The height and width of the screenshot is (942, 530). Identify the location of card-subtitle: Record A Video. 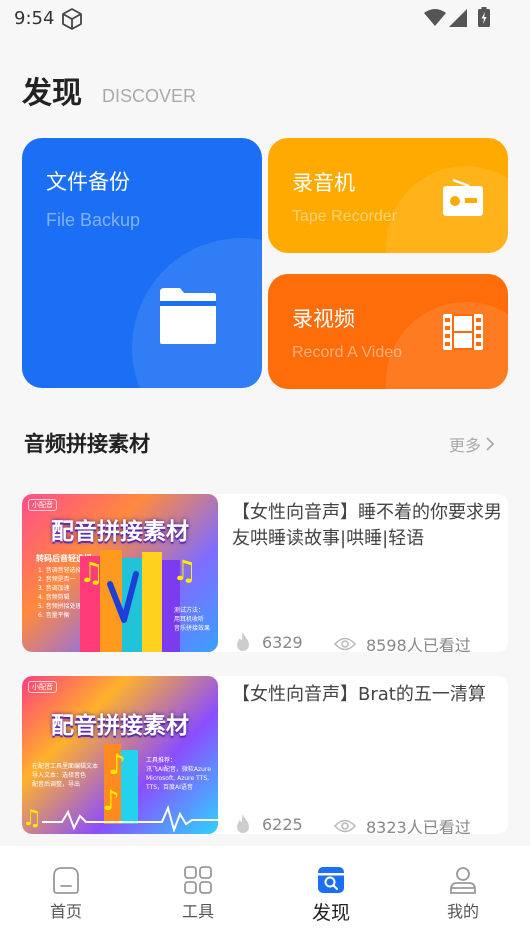
(347, 352).